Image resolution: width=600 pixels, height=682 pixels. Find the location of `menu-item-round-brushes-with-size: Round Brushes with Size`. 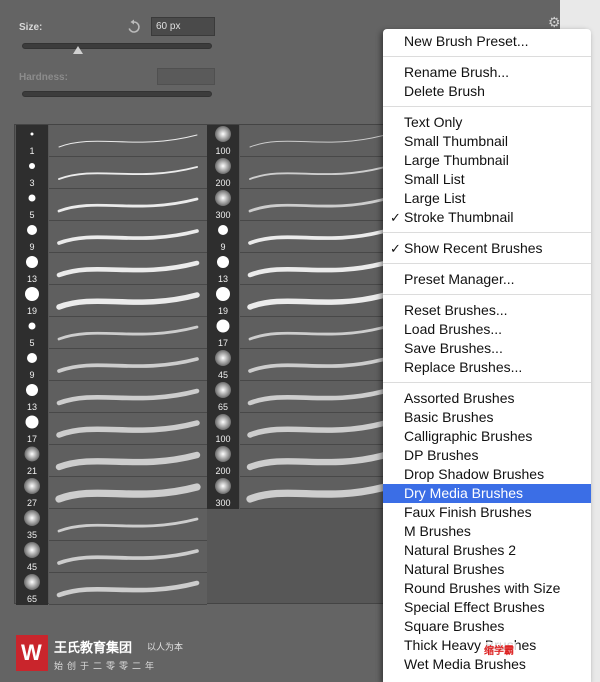

menu-item-round-brushes-with-size: Round Brushes with Size is located at coordinates (487, 588).